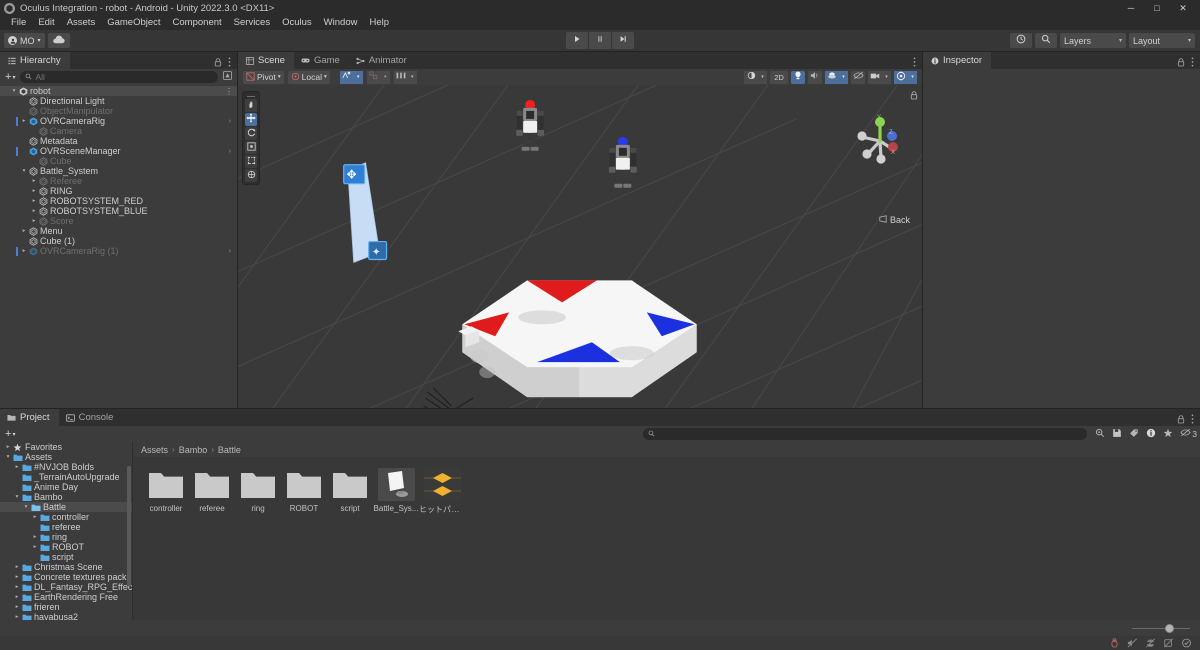 The height and width of the screenshot is (650, 1200). What do you see at coordinates (66, 497) in the screenshot?
I see `project-tree-item-bambo: ▾ Bambo` at bounding box center [66, 497].